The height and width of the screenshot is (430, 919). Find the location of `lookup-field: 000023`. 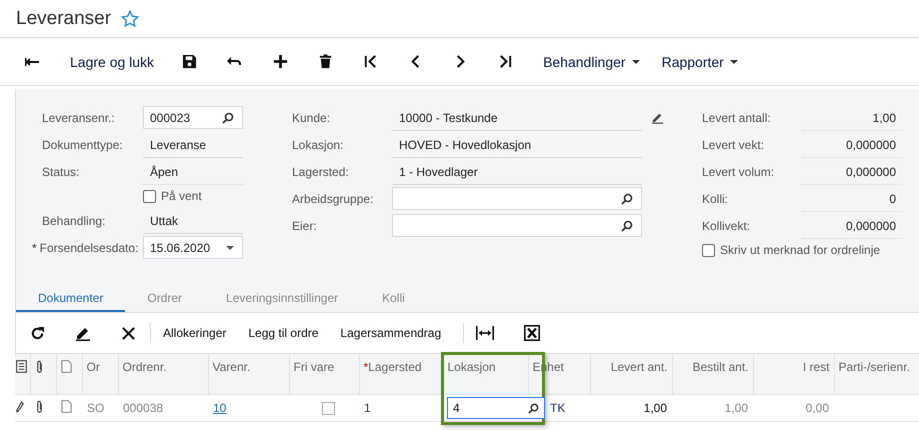

lookup-field: 000023 is located at coordinates (193, 117).